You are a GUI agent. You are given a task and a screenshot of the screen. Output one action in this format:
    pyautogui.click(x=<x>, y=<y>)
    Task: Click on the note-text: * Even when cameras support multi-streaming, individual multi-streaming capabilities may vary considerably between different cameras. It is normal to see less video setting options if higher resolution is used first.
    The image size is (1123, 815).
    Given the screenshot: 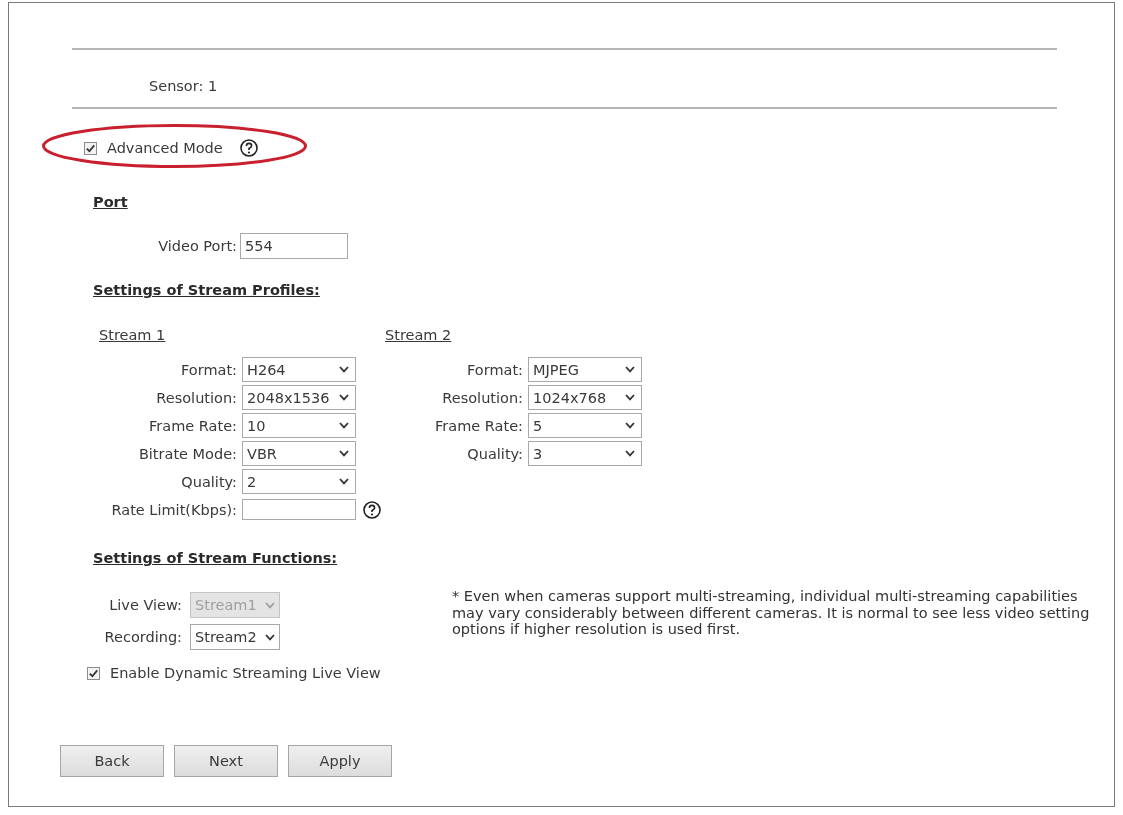 What is the action you would take?
    pyautogui.click(x=771, y=613)
    